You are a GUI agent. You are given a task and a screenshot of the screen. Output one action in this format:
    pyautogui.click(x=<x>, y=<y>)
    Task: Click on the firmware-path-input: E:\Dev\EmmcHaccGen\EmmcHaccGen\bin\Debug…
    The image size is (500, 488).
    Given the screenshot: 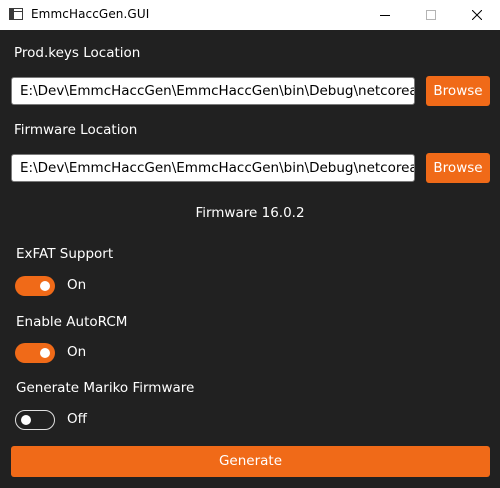 What is the action you would take?
    pyautogui.click(x=213, y=168)
    